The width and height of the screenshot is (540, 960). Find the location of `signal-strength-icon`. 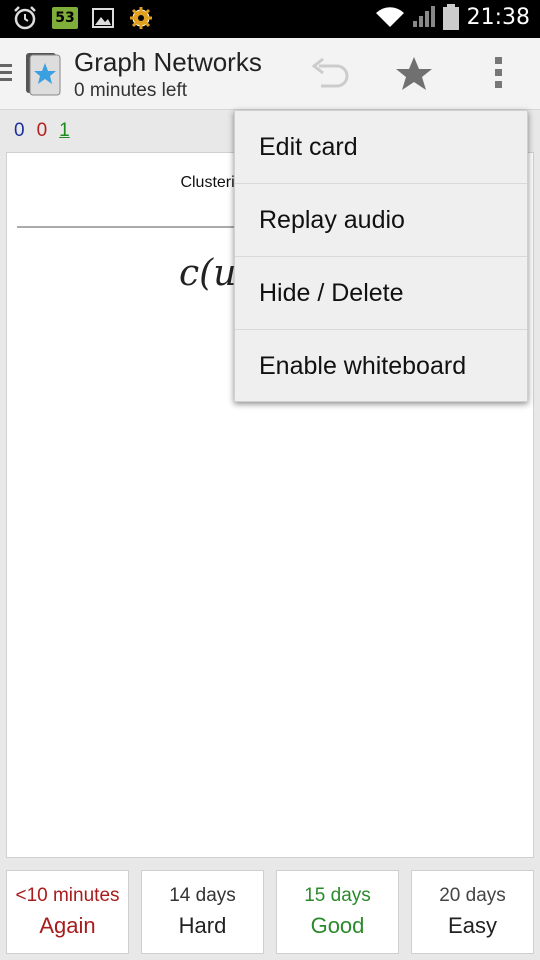

signal-strength-icon is located at coordinates (423, 16).